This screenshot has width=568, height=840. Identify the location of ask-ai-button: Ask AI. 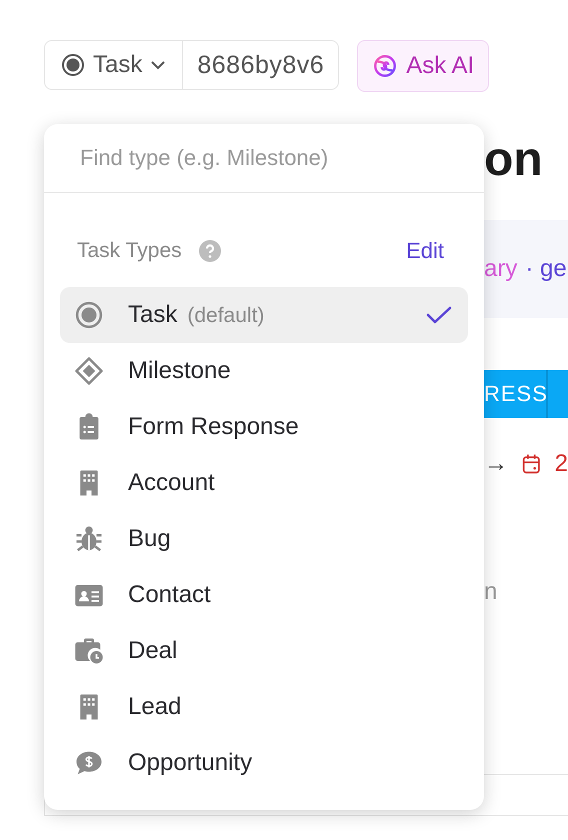
(423, 66).